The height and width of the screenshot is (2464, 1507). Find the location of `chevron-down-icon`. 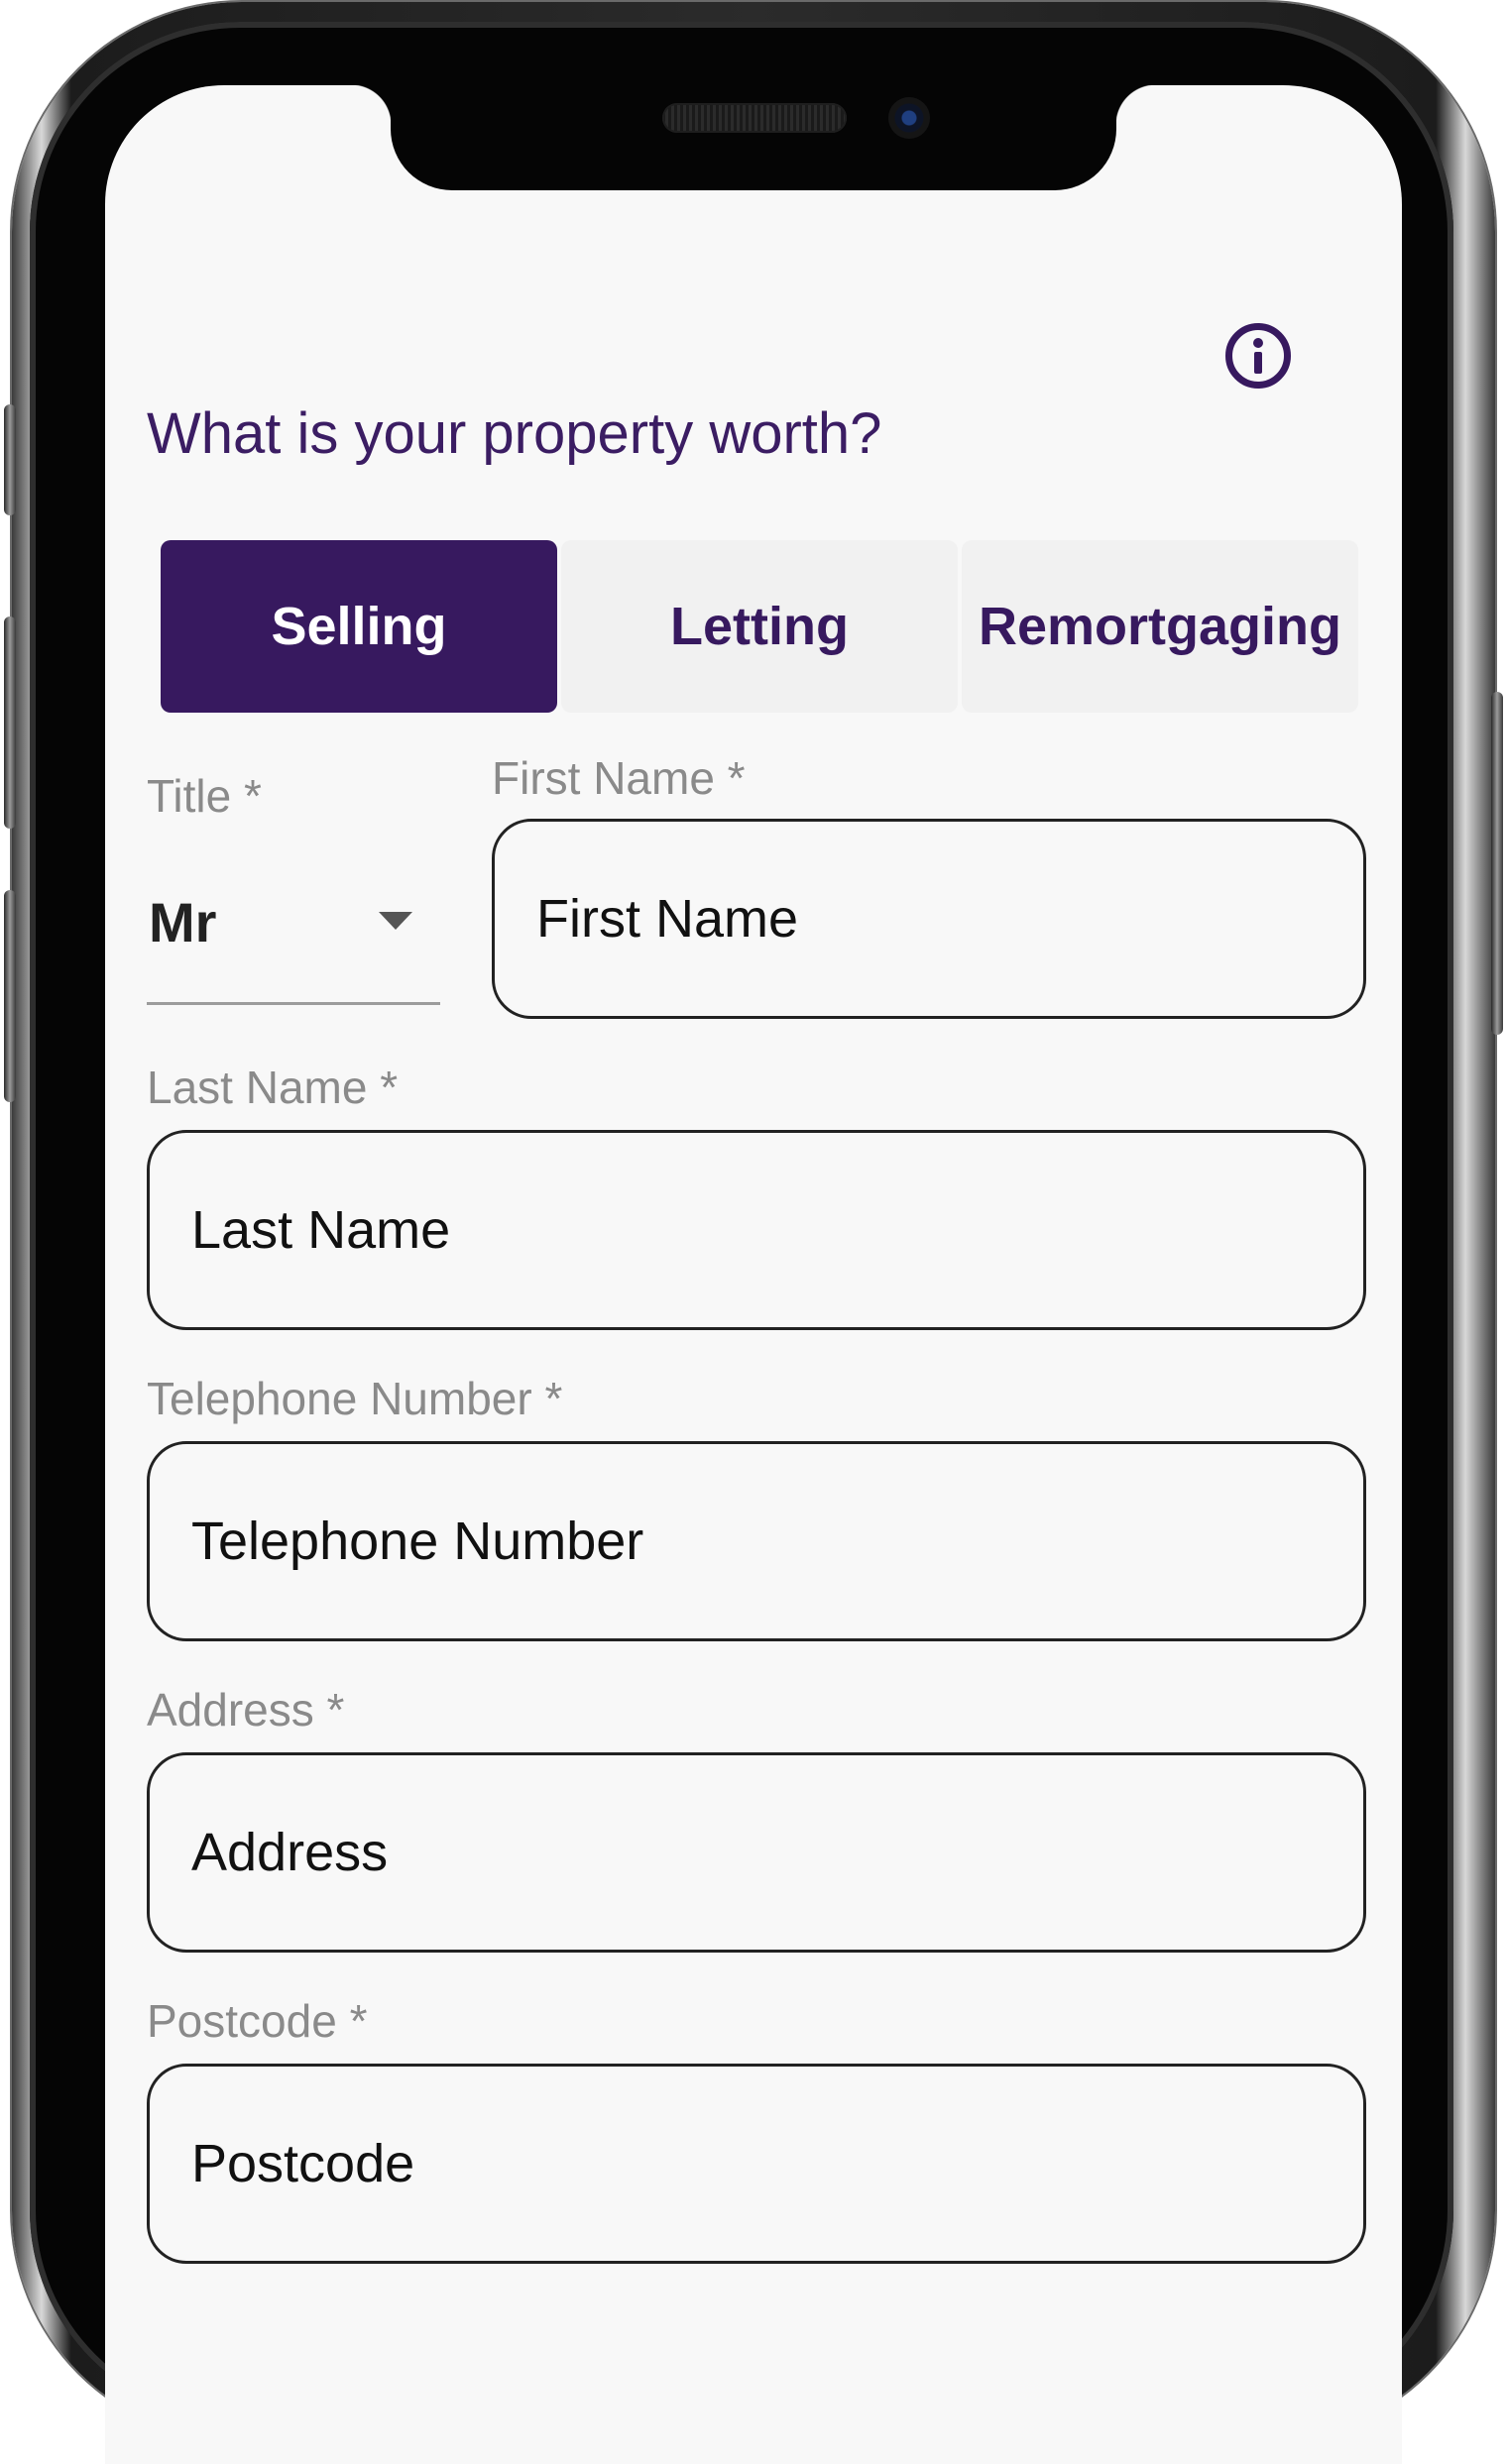

chevron-down-icon is located at coordinates (395, 921).